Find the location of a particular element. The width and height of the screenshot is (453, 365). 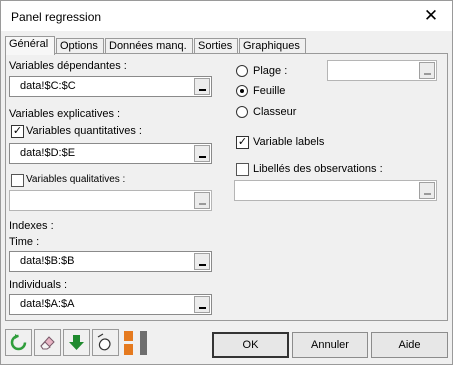

qualitative-label: Variables qualitatives : is located at coordinates (76, 179).